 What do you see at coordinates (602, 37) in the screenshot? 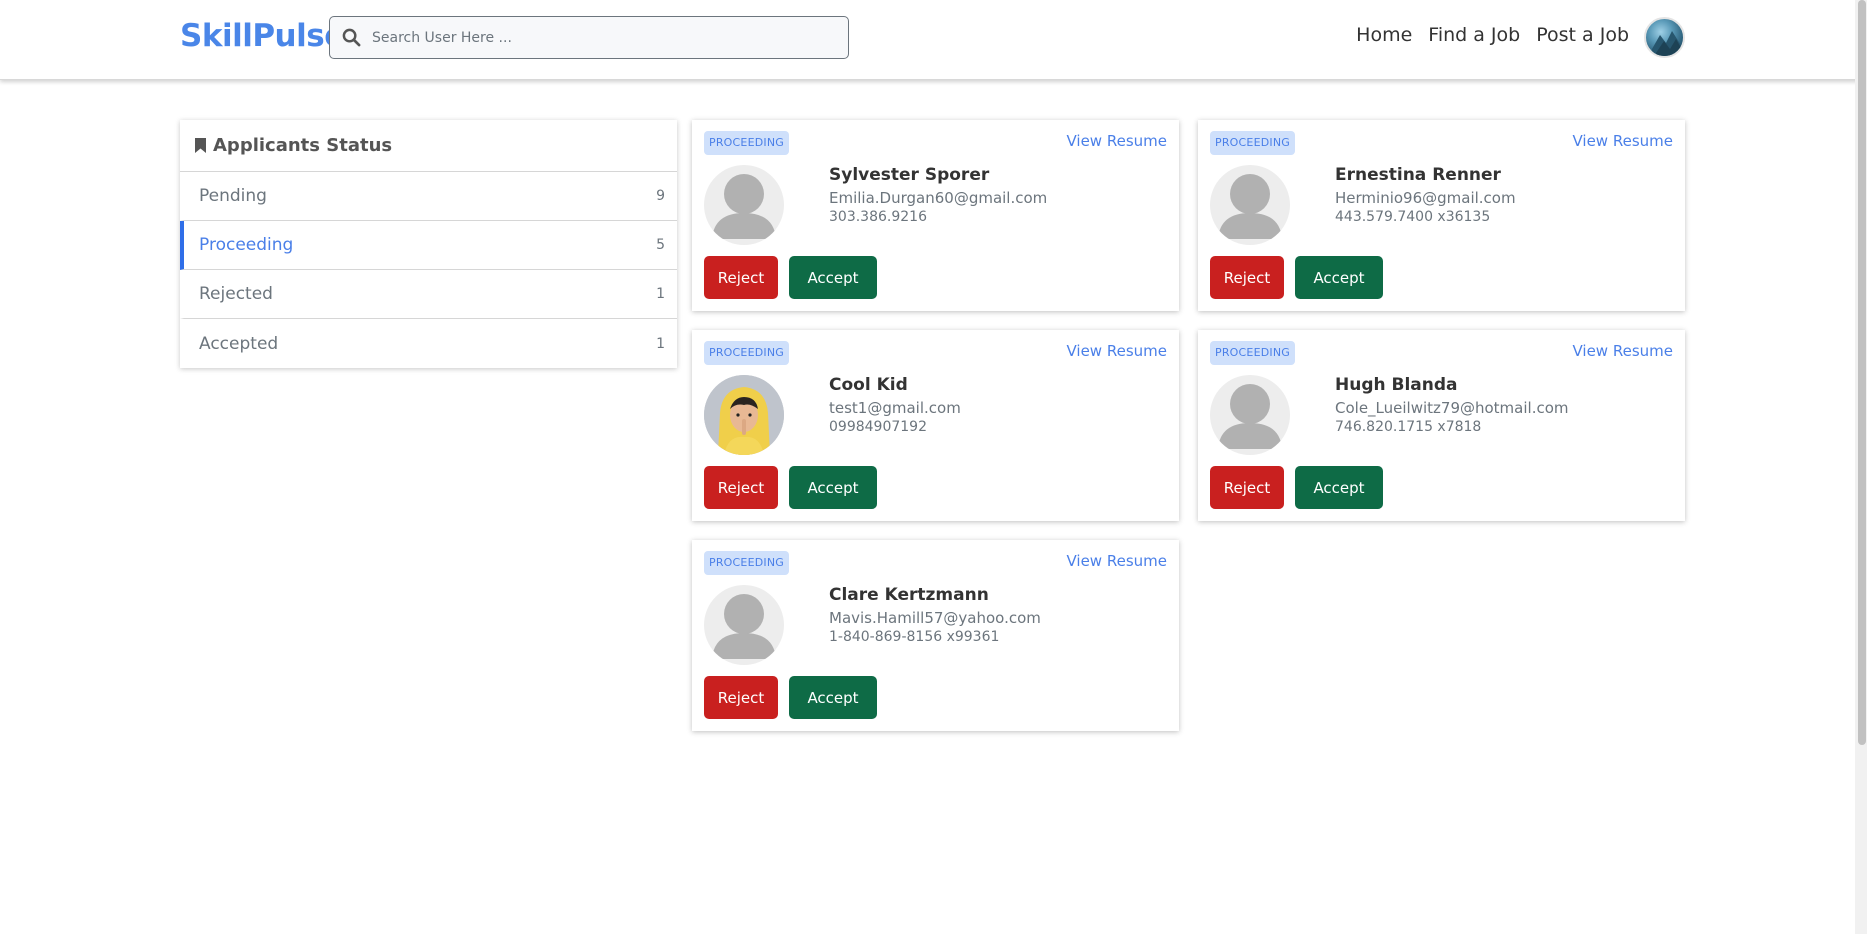
I see `search-input` at bounding box center [602, 37].